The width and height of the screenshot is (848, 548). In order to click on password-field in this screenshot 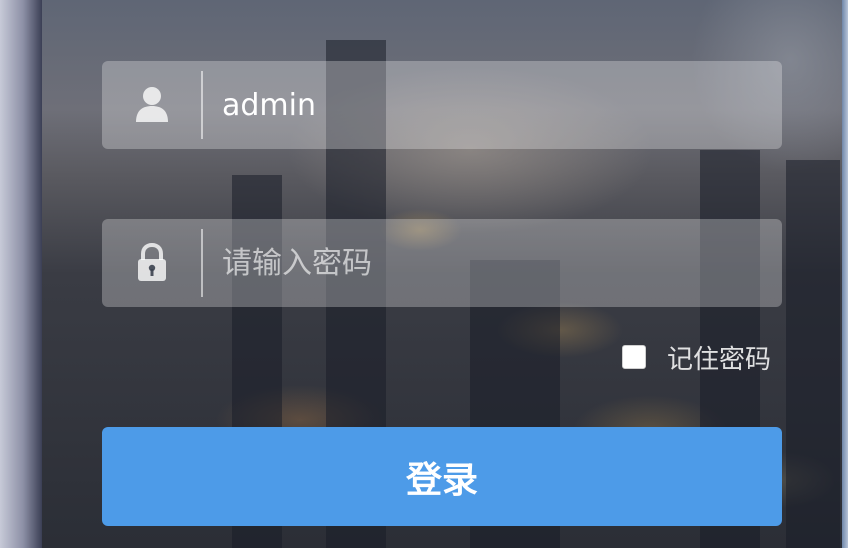, I will do `click(442, 263)`.